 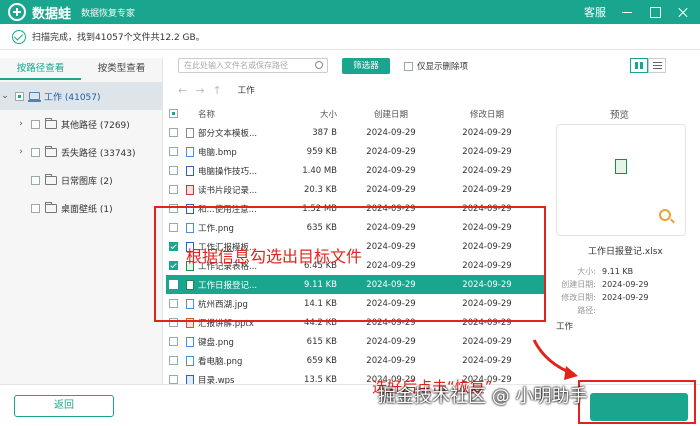 What do you see at coordinates (655, 12) in the screenshot?
I see `maximize-icon` at bounding box center [655, 12].